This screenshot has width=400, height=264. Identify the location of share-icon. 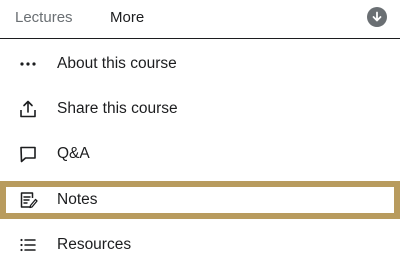
(28, 109).